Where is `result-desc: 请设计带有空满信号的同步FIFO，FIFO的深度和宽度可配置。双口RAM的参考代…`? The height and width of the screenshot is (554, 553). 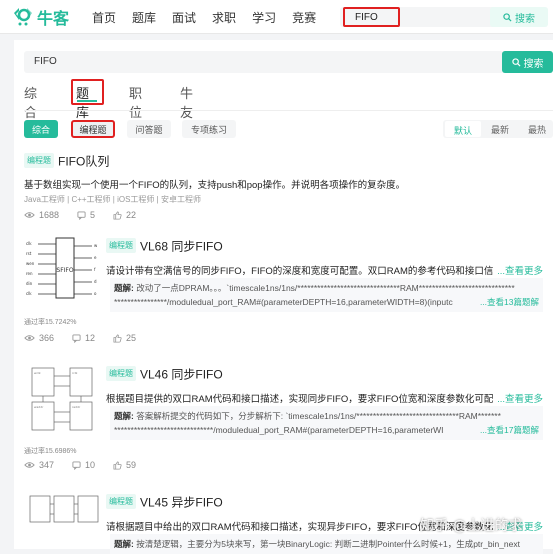 result-desc: 请设计带有空满信号的同步FIFO，FIFO的深度和宽度可配置。双口RAM的参考代… is located at coordinates (324, 270).